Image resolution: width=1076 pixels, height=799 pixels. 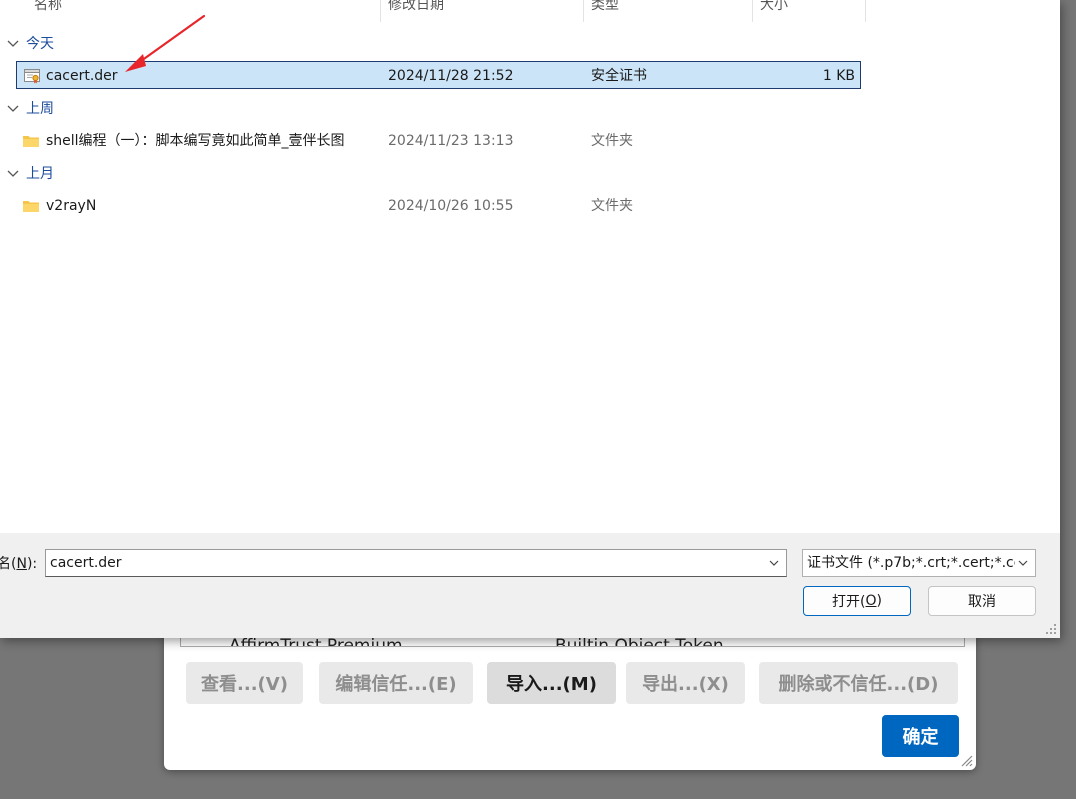 What do you see at coordinates (165, 43) in the screenshot?
I see `annotation-arrow-icon` at bounding box center [165, 43].